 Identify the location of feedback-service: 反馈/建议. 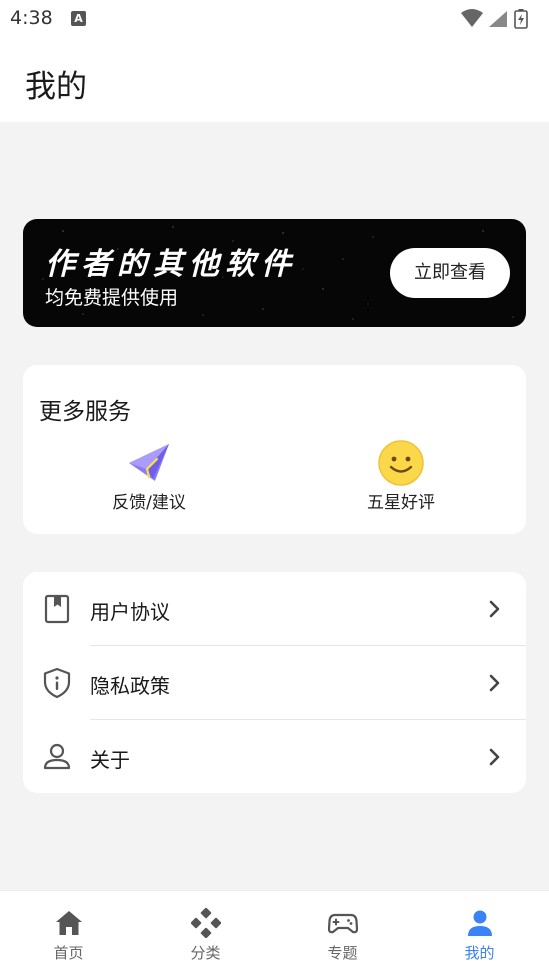
(149, 477).